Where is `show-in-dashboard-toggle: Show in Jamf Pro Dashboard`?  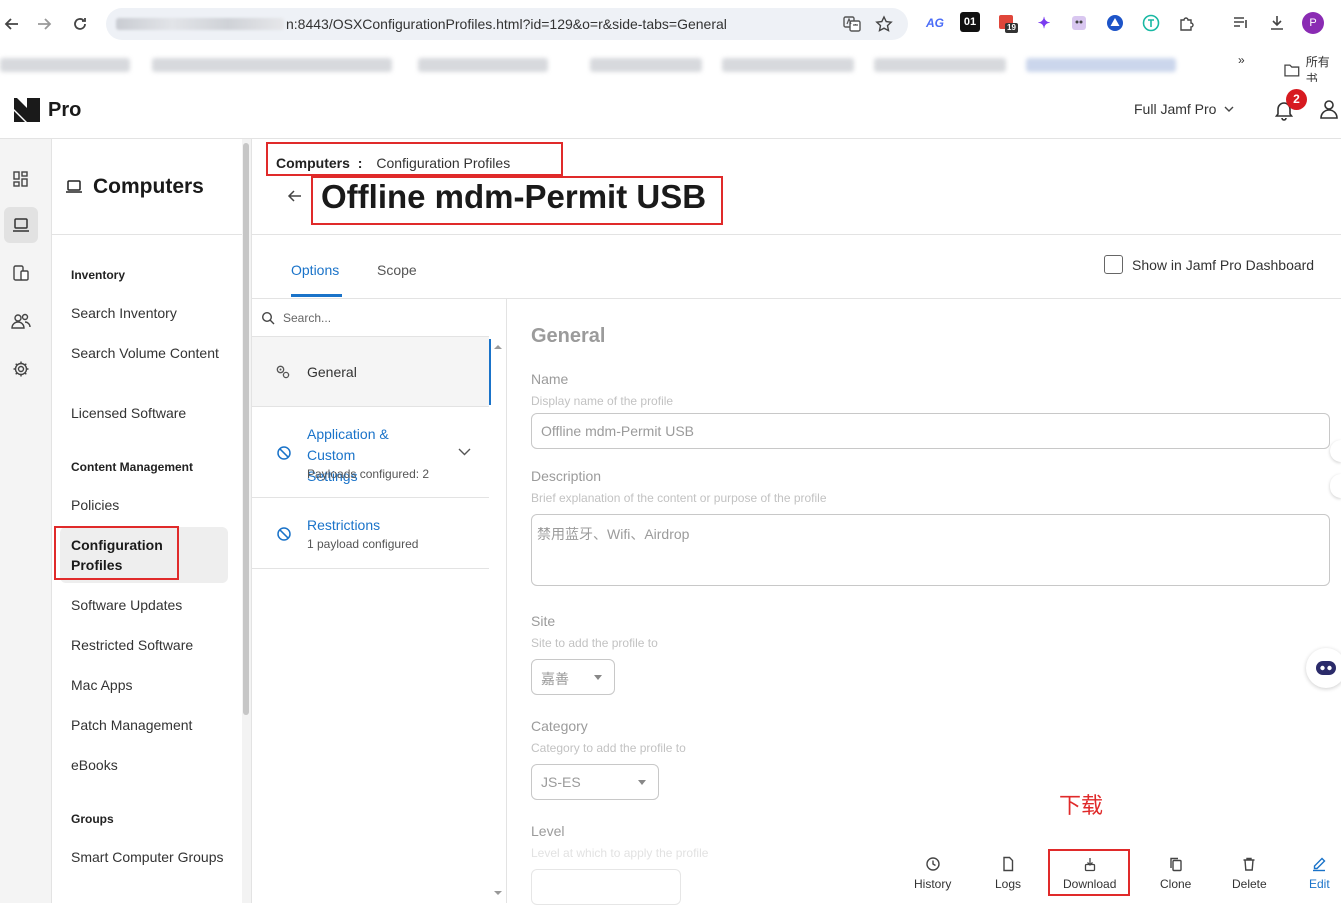
show-in-dashboard-toggle: Show in Jamf Pro Dashboard is located at coordinates (1209, 264).